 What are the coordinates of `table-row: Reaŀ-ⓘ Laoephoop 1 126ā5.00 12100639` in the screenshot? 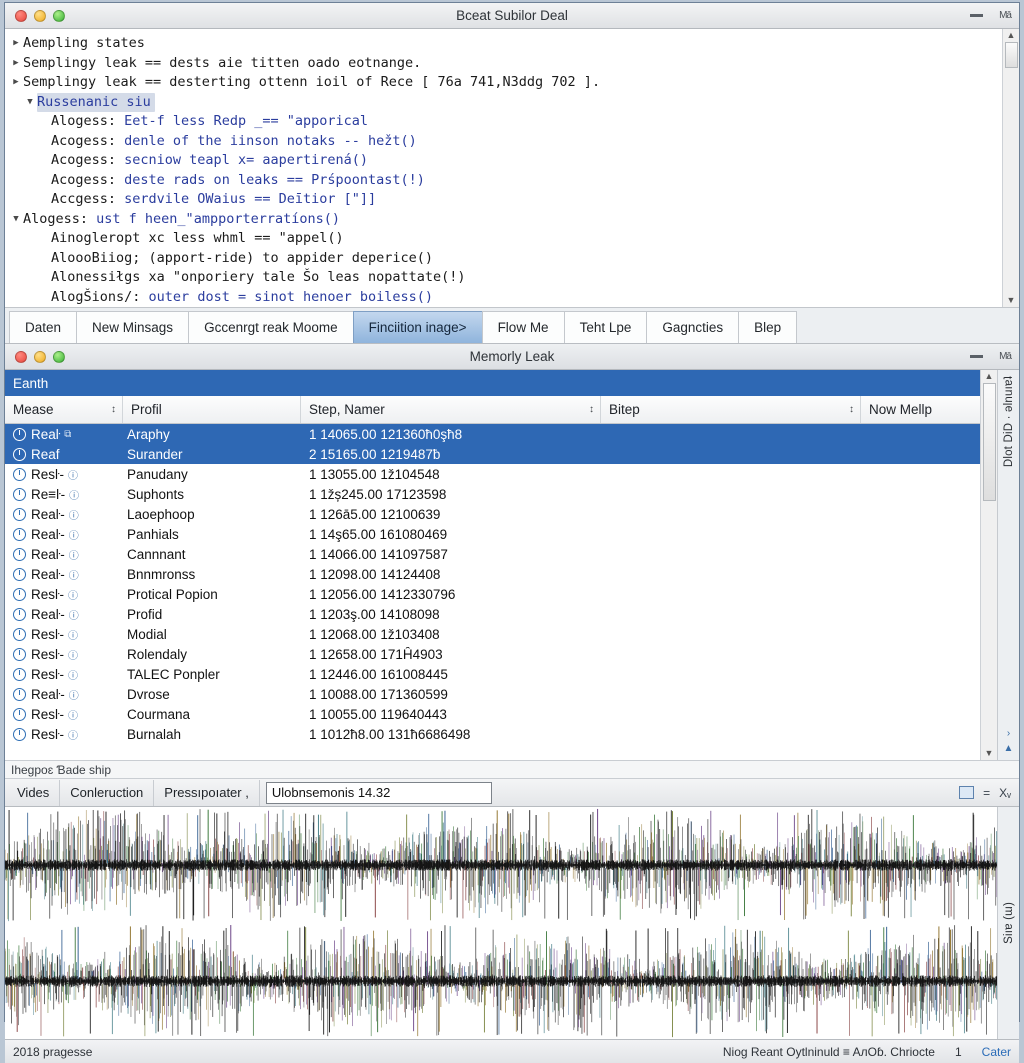 It's located at (492, 514).